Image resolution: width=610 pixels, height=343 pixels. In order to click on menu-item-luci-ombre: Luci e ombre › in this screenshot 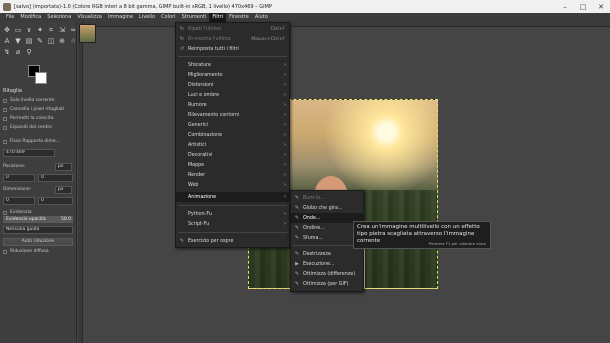, I will do `click(232, 95)`.